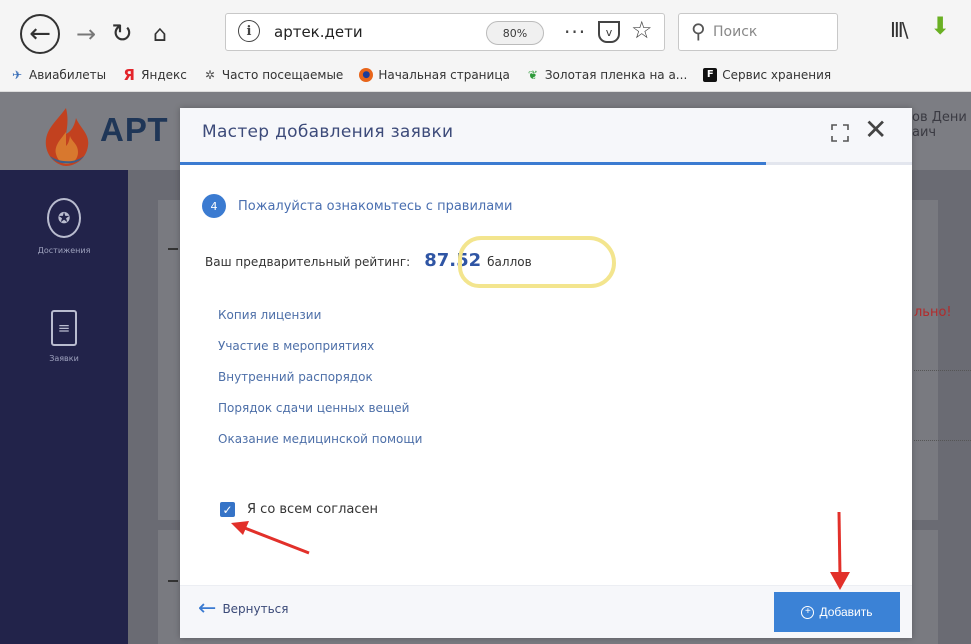  I want to click on home-button: ⌂, so click(160, 34).